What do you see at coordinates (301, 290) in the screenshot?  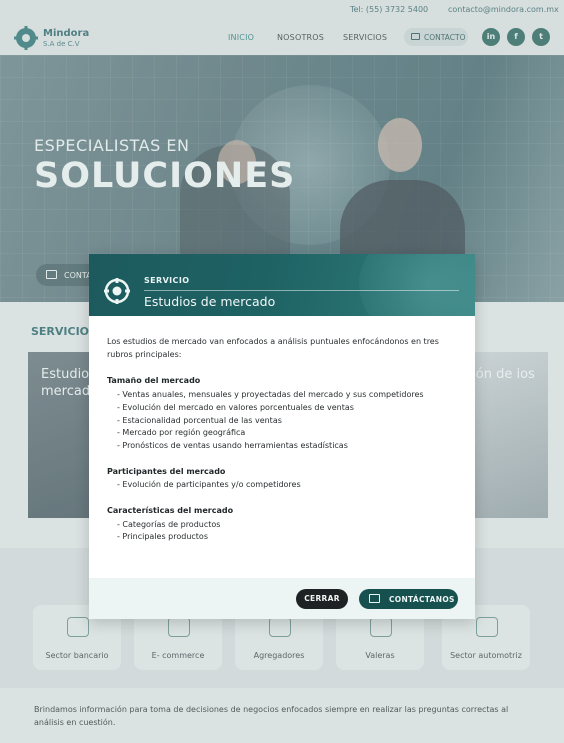 I see `modal-divider` at bounding box center [301, 290].